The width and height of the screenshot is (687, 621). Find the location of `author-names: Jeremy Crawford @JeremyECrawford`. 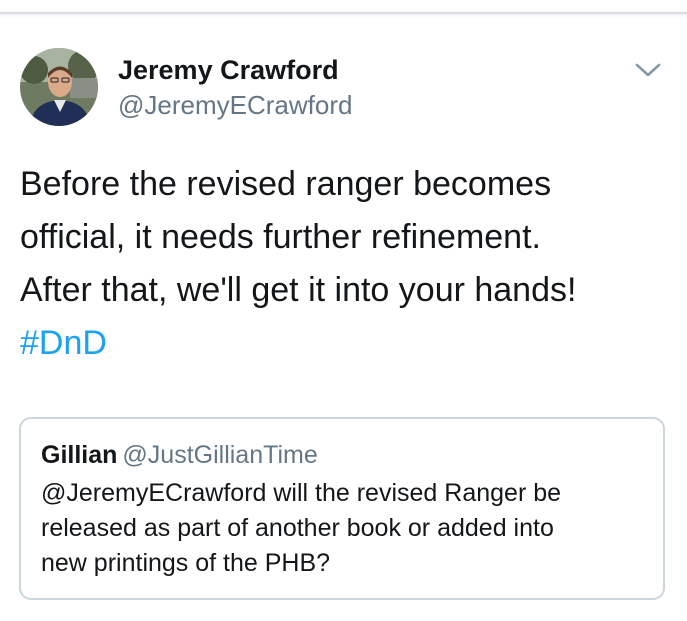

author-names: Jeremy Crawford @JeremyECrawford is located at coordinates (235, 88).